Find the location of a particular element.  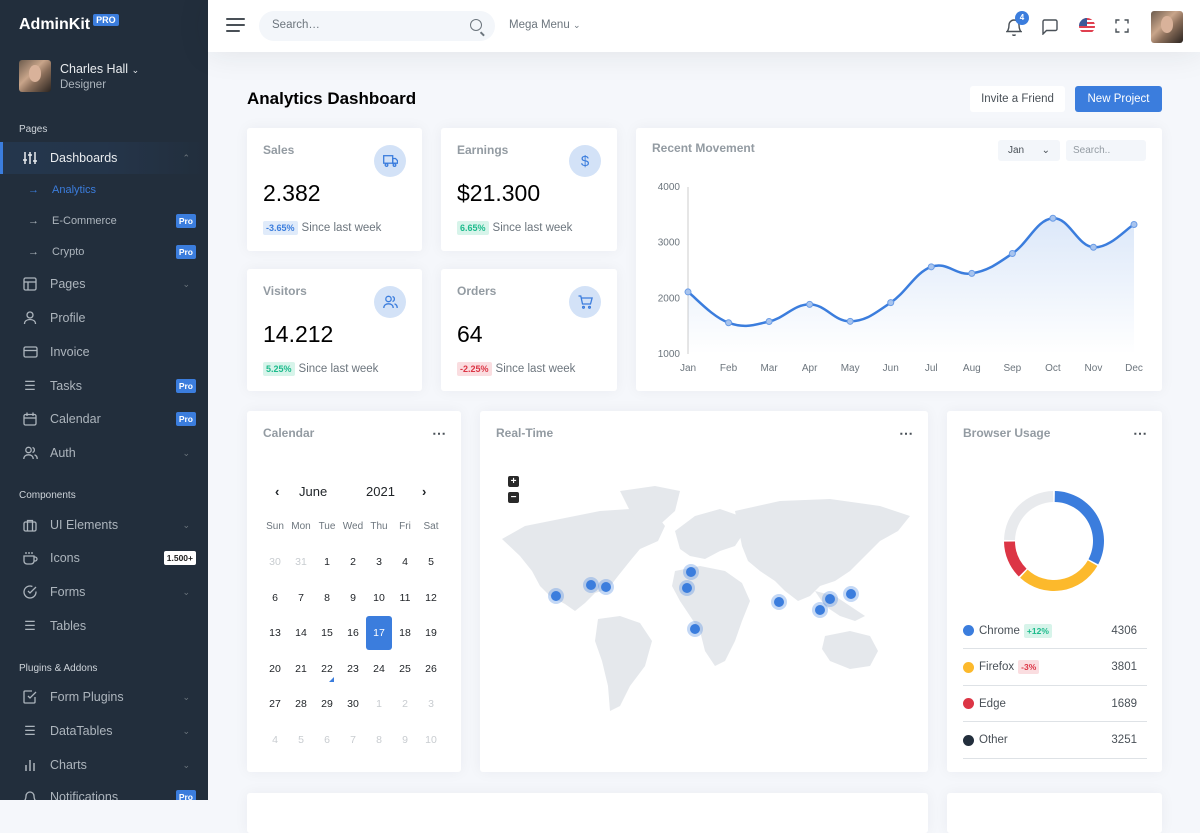

sidebar-item-profile: Profile is located at coordinates (104, 318).